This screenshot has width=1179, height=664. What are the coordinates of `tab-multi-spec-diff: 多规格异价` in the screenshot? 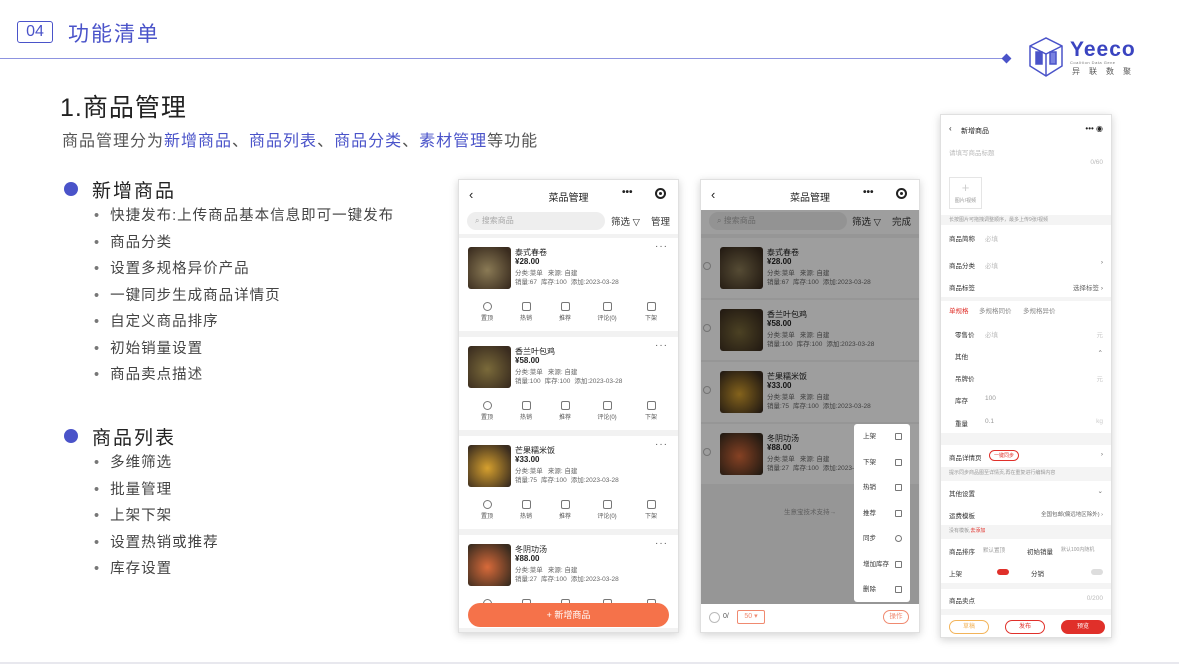 It's located at (1039, 310).